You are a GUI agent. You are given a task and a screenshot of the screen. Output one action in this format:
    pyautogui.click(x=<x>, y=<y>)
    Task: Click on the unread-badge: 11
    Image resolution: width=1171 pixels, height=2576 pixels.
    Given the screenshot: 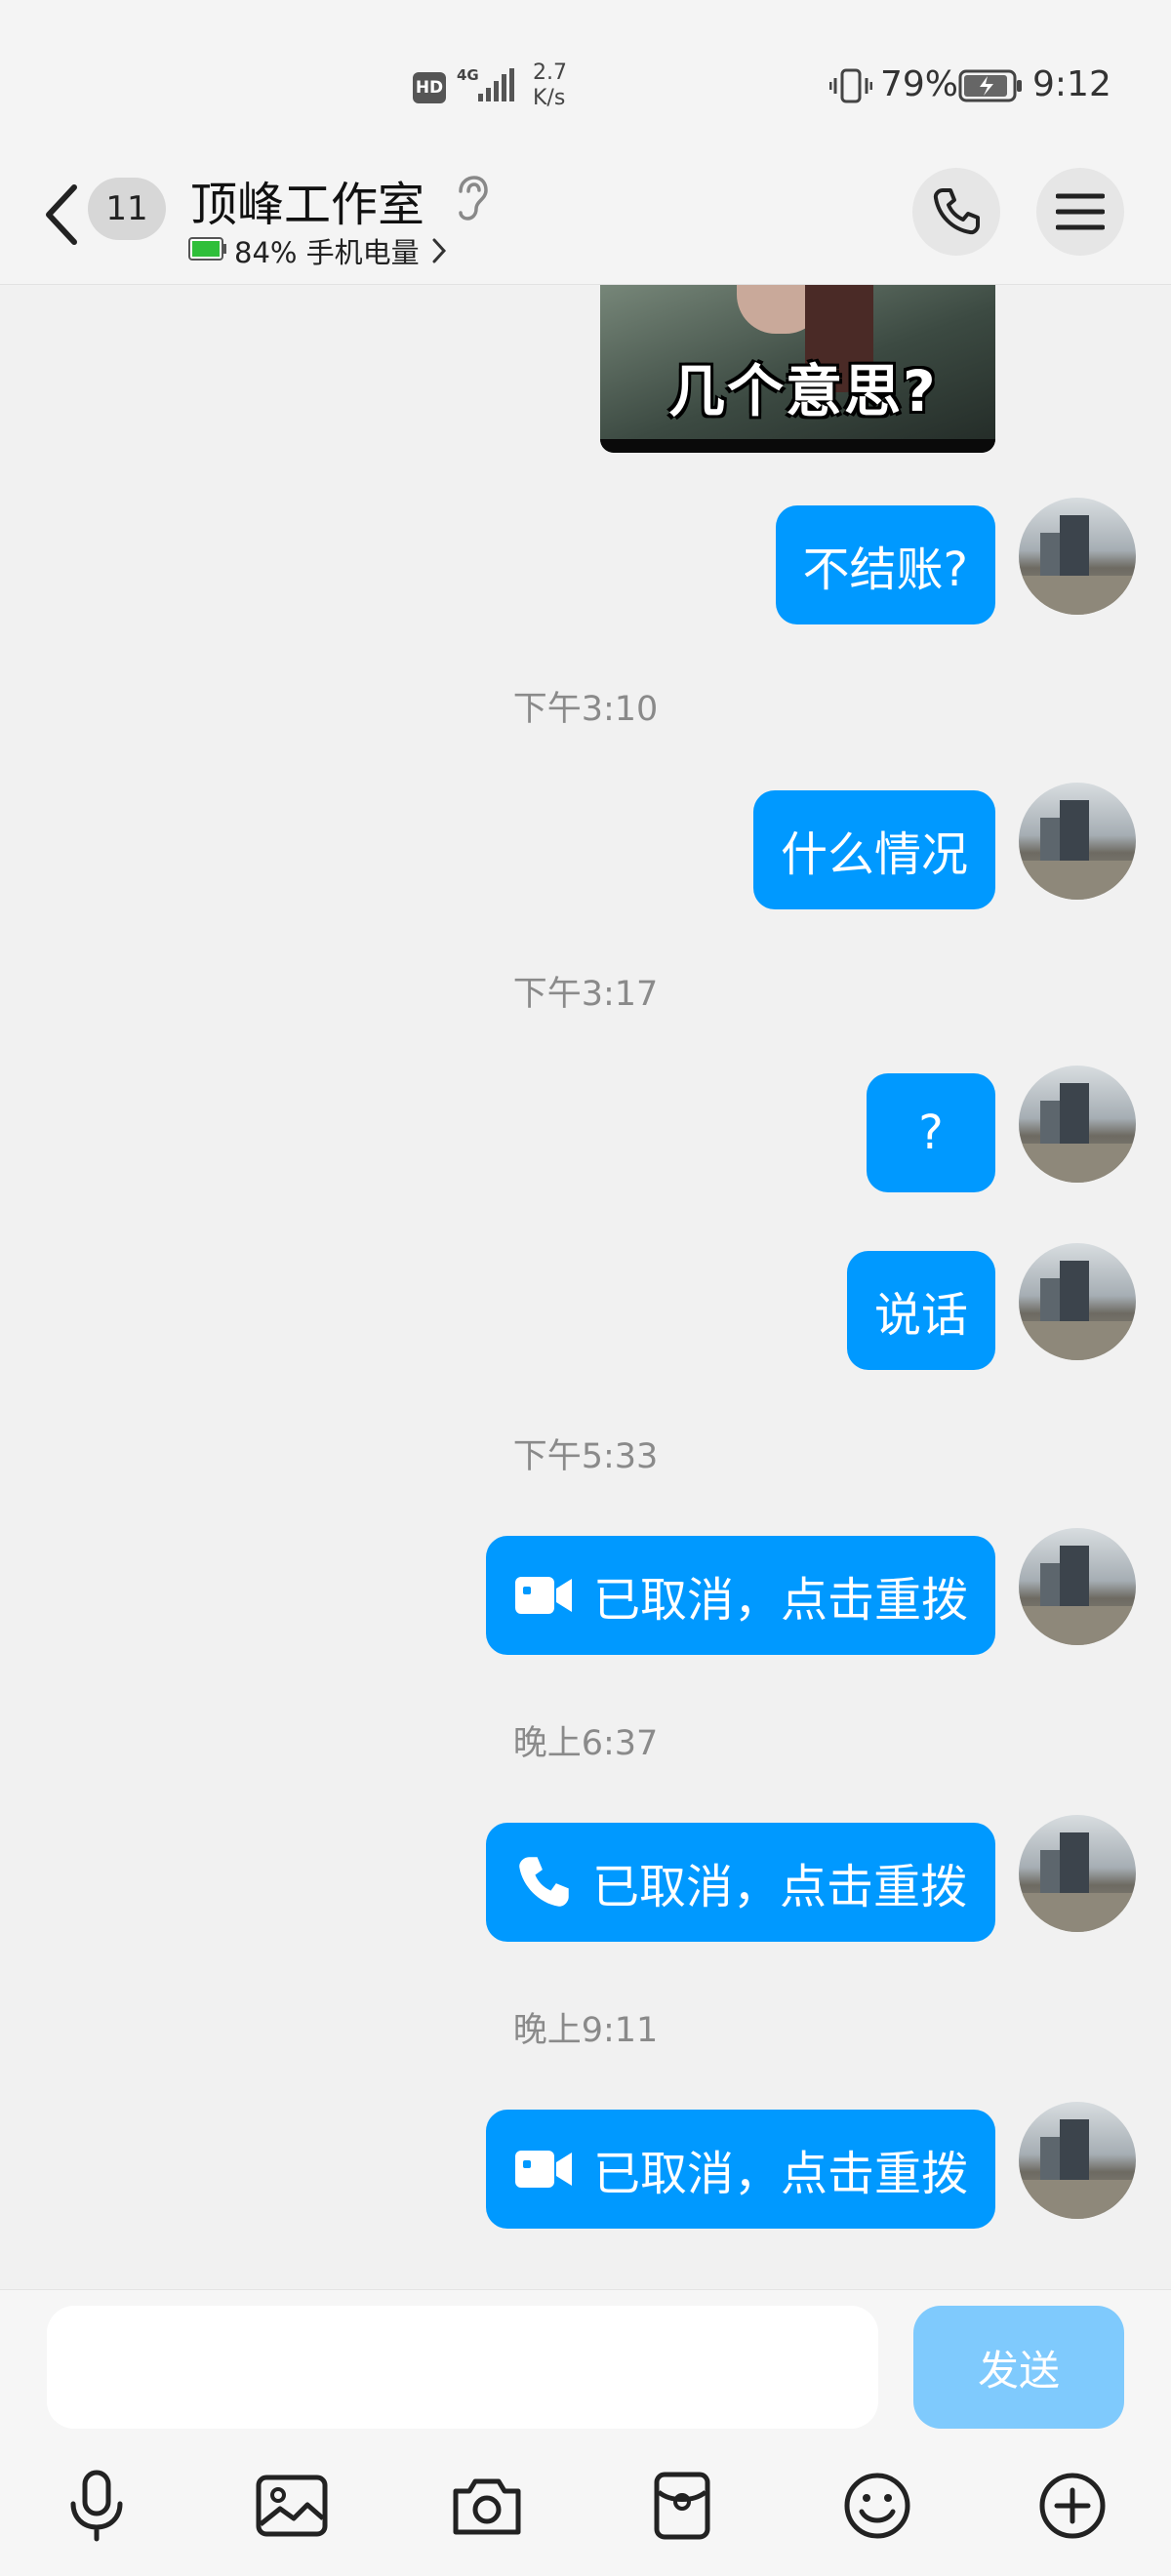 What is the action you would take?
    pyautogui.click(x=127, y=209)
    